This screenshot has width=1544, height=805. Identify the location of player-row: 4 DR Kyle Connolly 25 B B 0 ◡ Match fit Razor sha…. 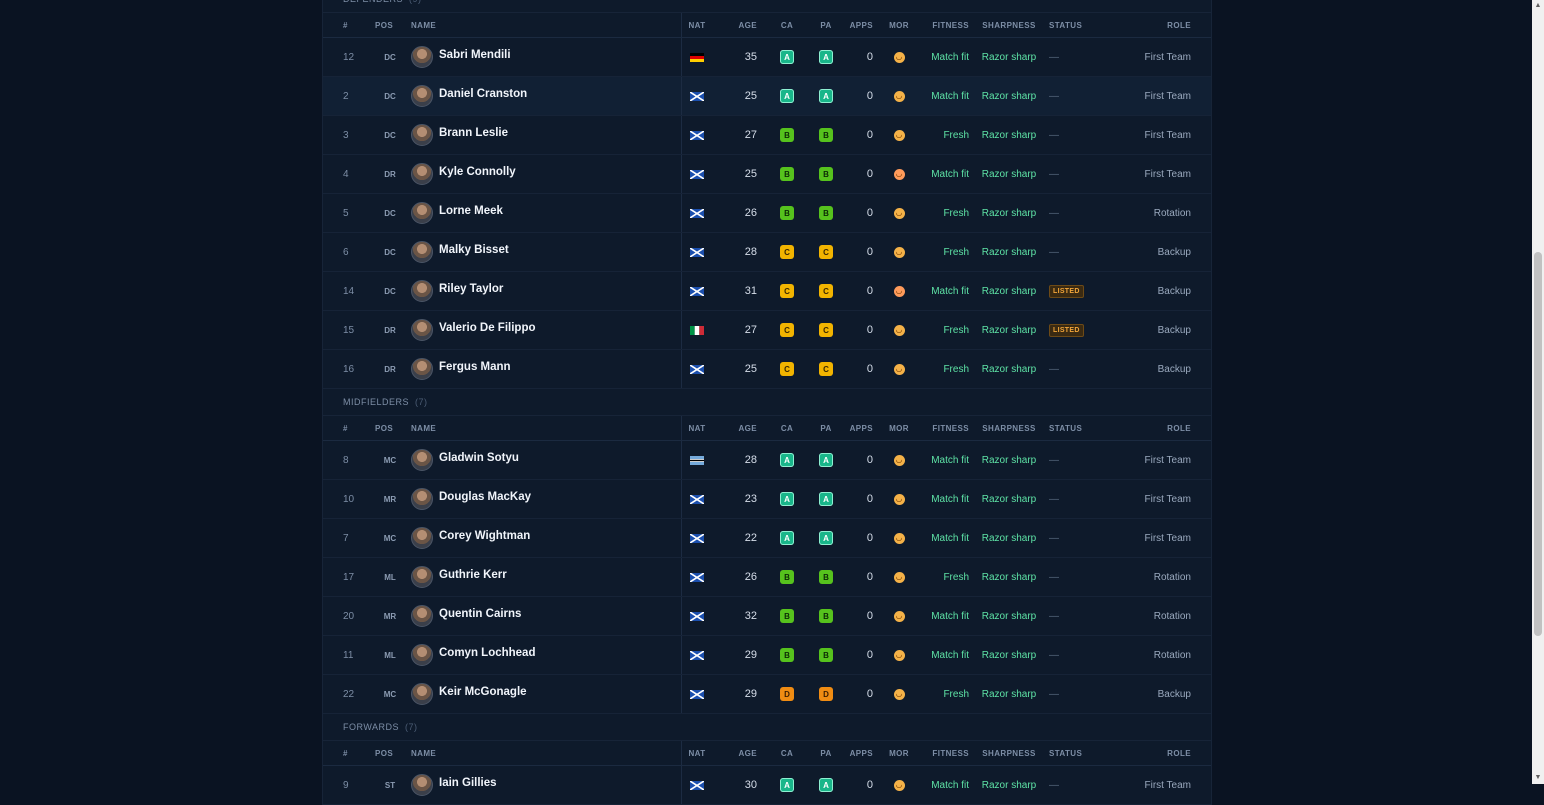
(767, 174).